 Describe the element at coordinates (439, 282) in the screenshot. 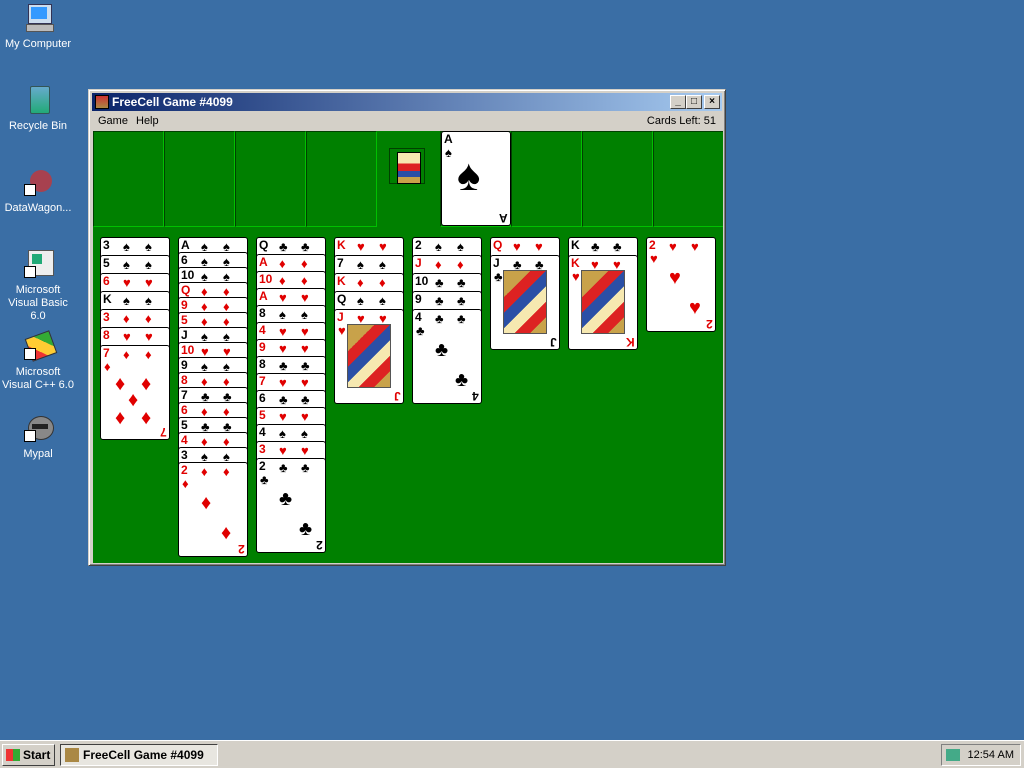

I see `card-suit-icon: ♣` at that location.